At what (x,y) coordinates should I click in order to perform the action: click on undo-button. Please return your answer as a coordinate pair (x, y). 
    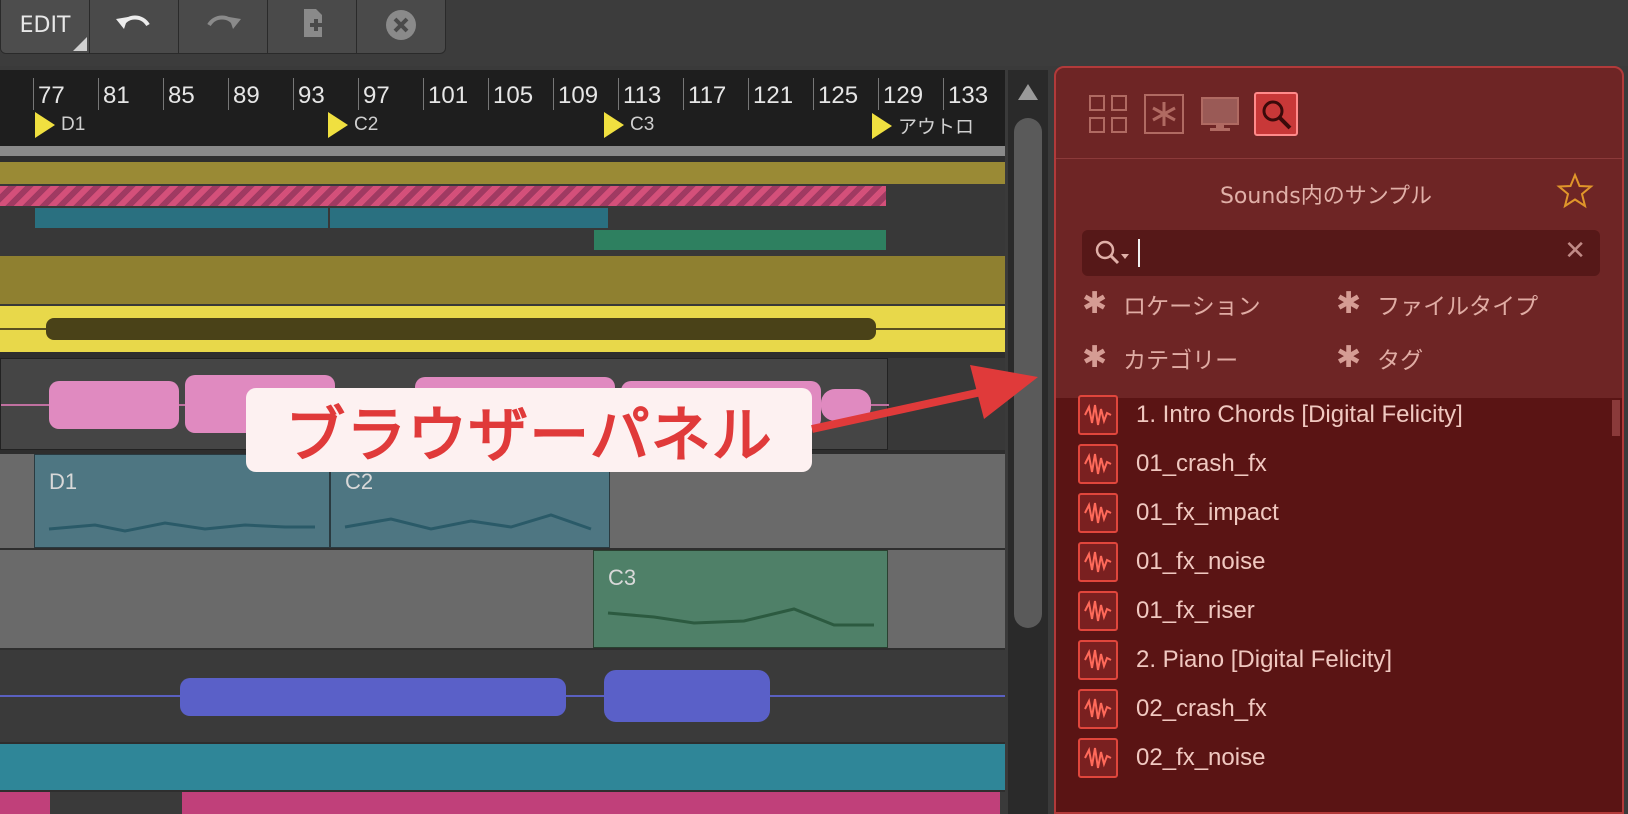
    Looking at the image, I should click on (134, 26).